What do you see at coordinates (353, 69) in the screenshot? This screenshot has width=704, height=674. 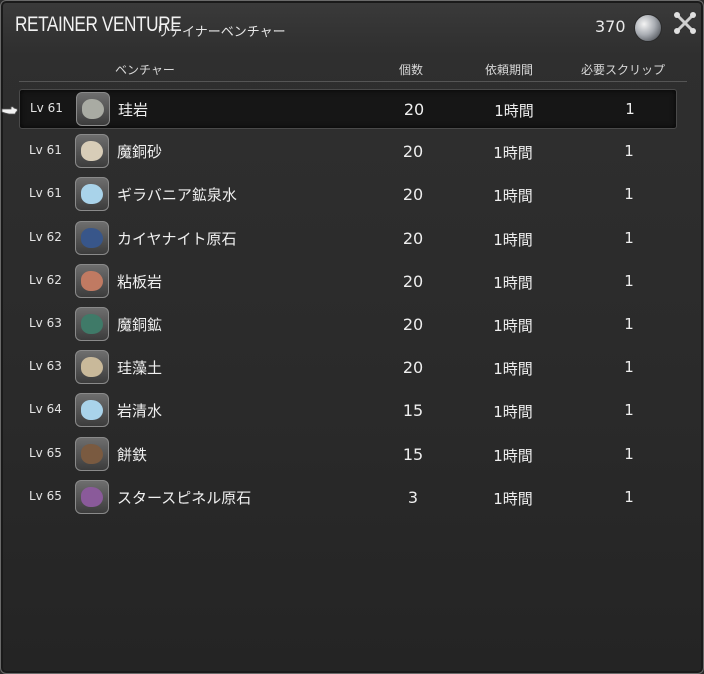 I see `column-header-row: ベンチャー 個数 依頼期間 必要スクリップ` at bounding box center [353, 69].